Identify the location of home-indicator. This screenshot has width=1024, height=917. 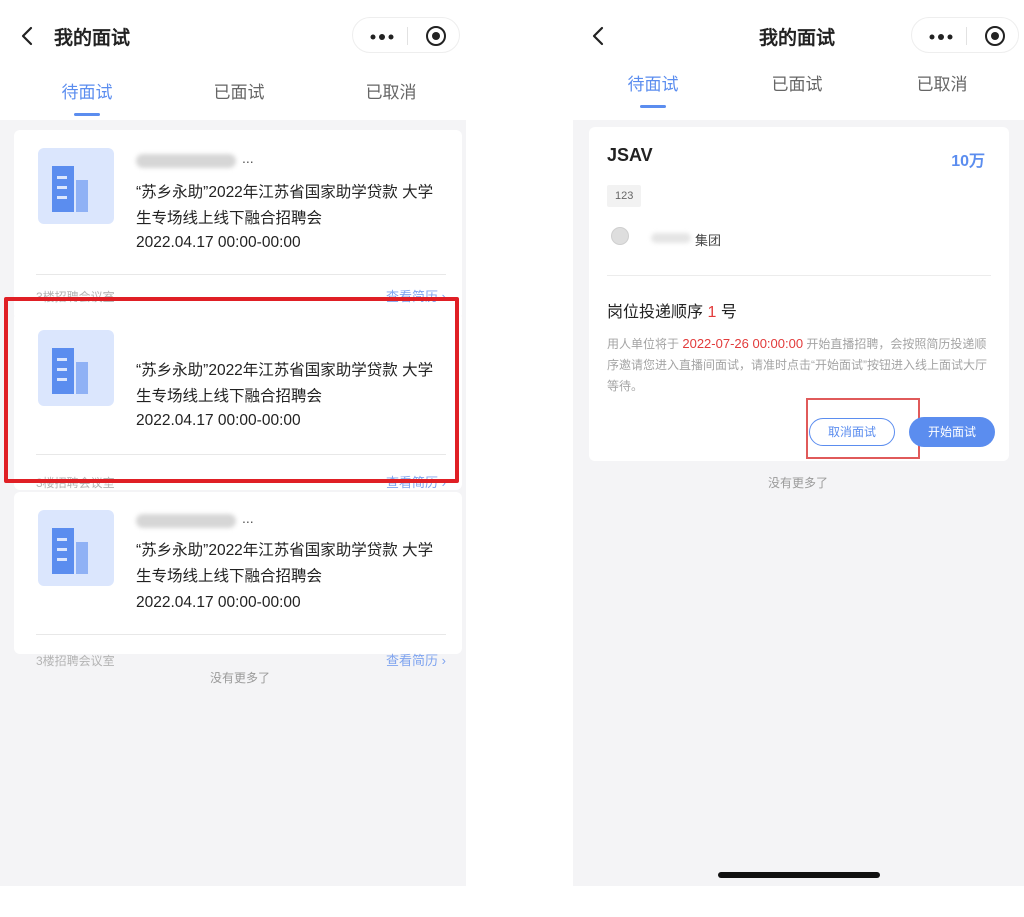
(799, 875).